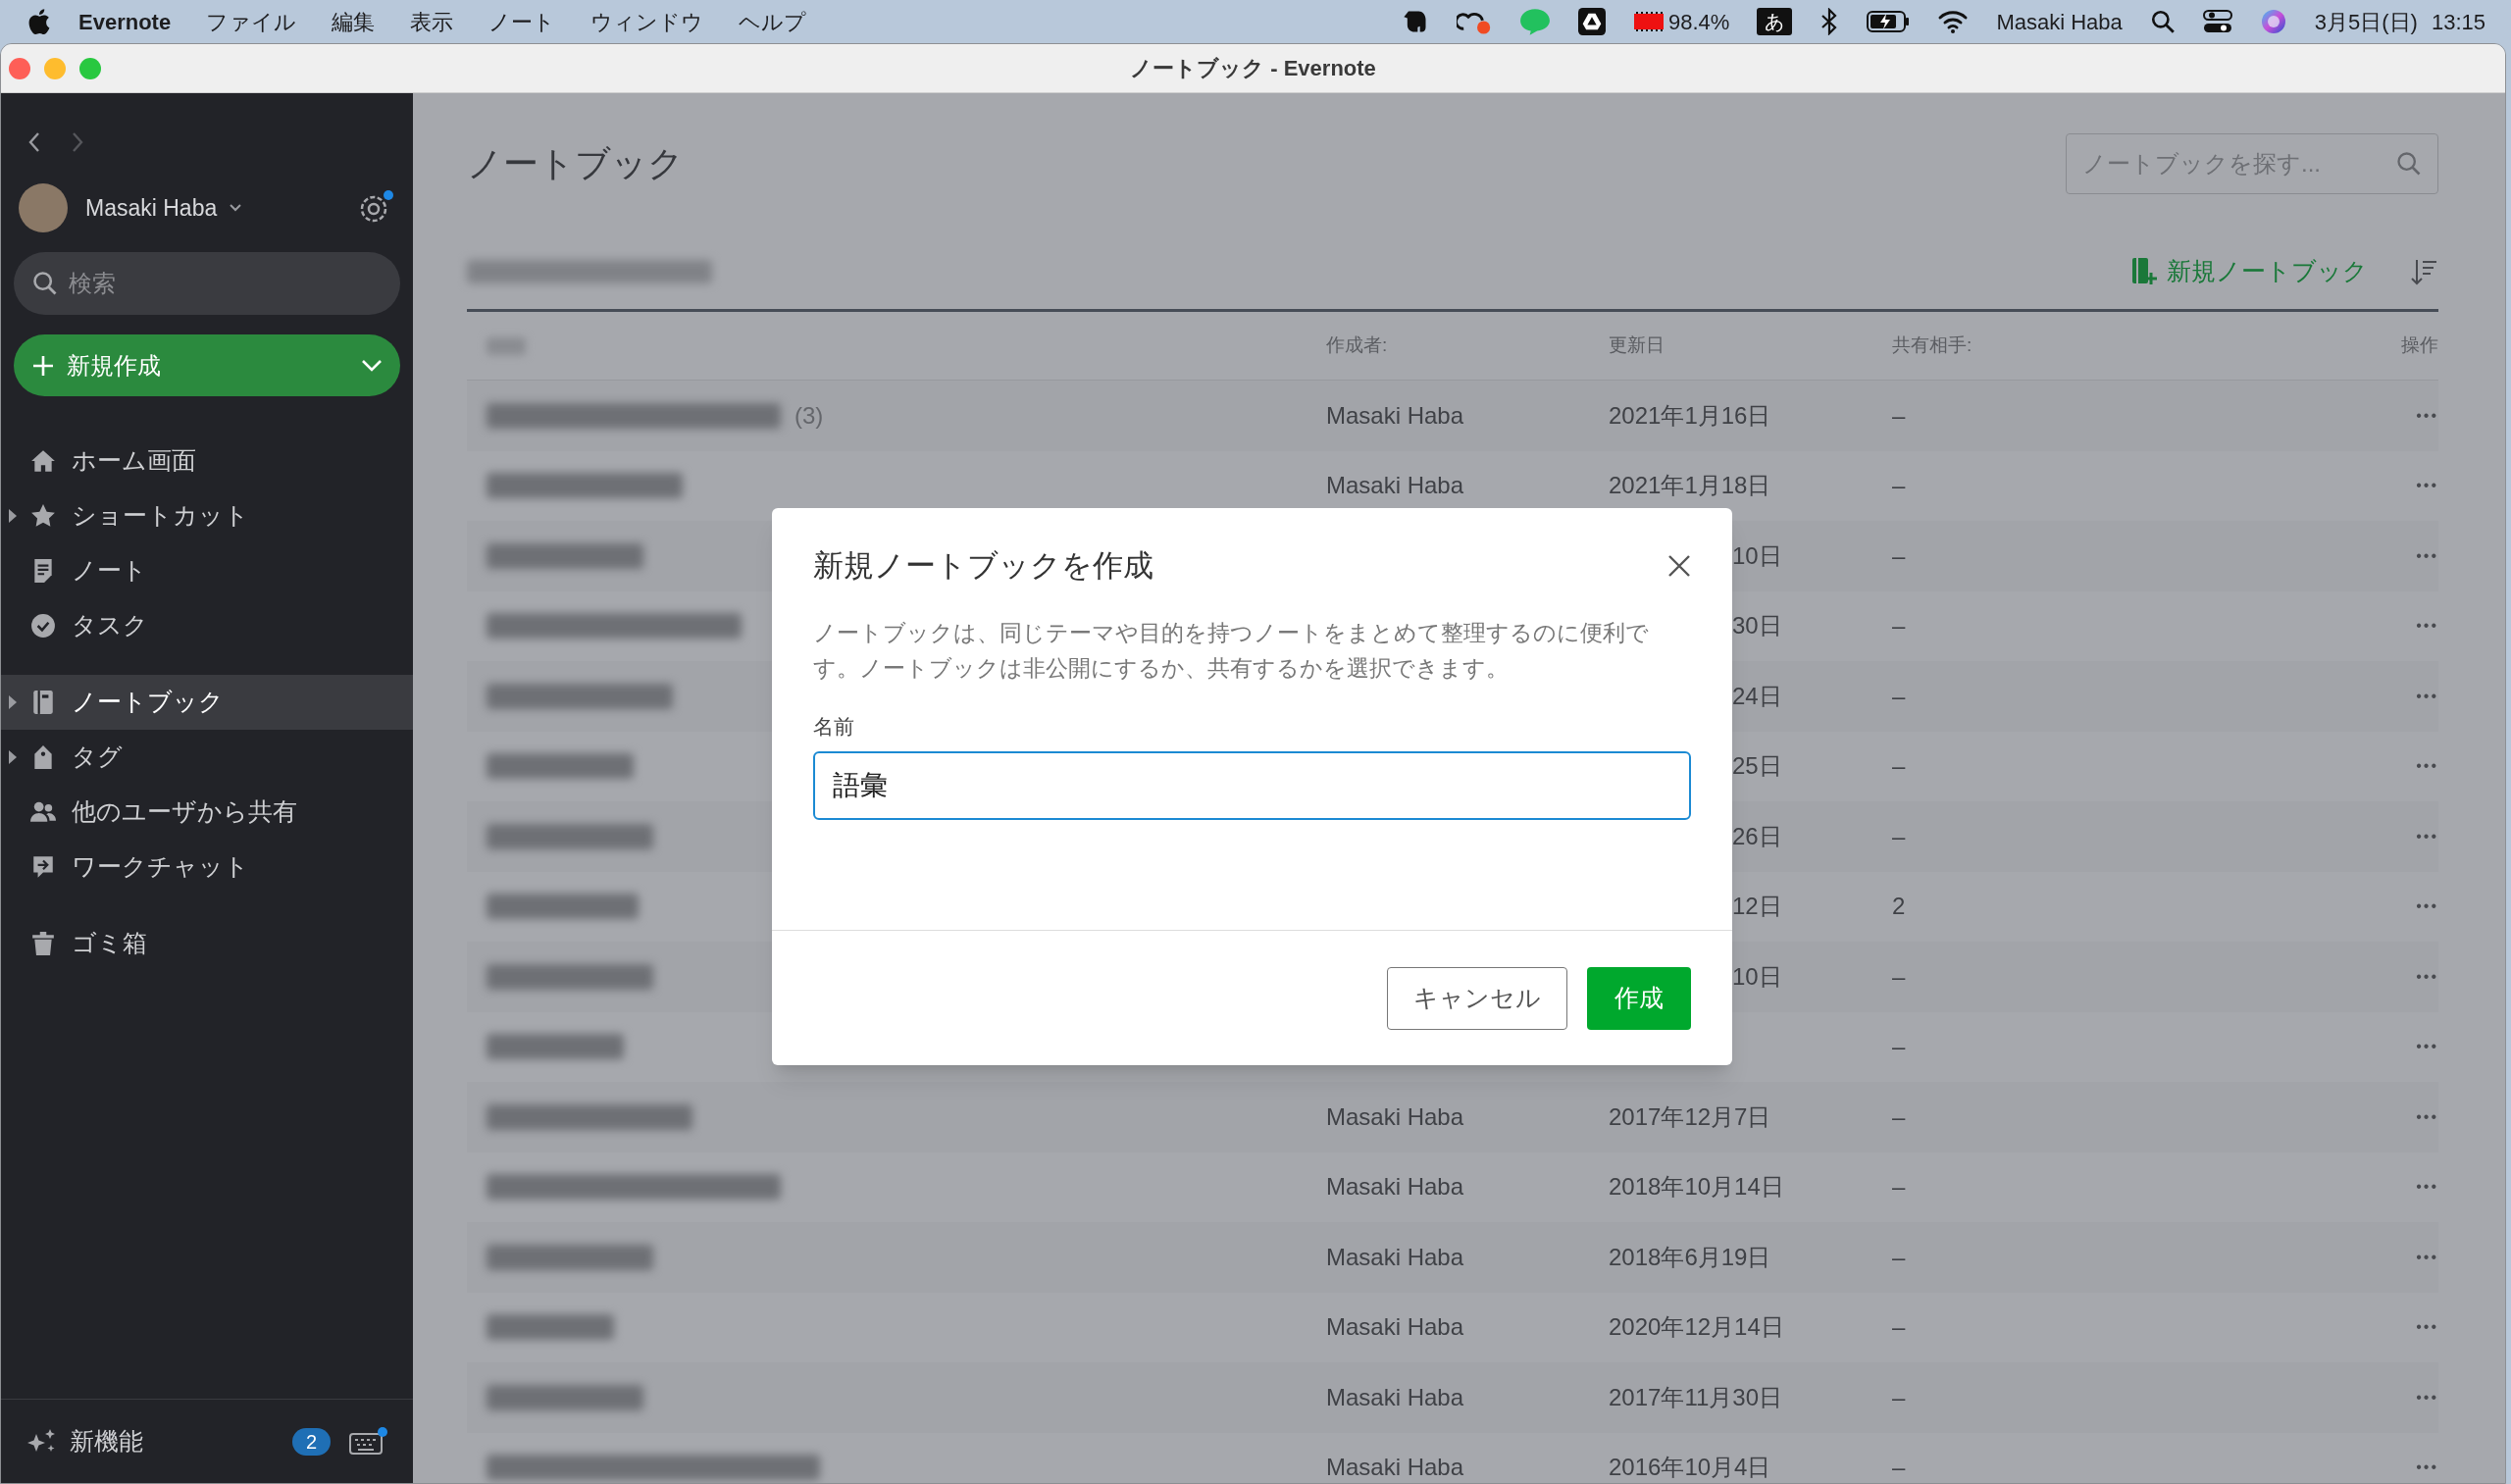 Image resolution: width=2511 pixels, height=1484 pixels. I want to click on table-cell-text: 2016年10月4日, so click(1690, 1468).